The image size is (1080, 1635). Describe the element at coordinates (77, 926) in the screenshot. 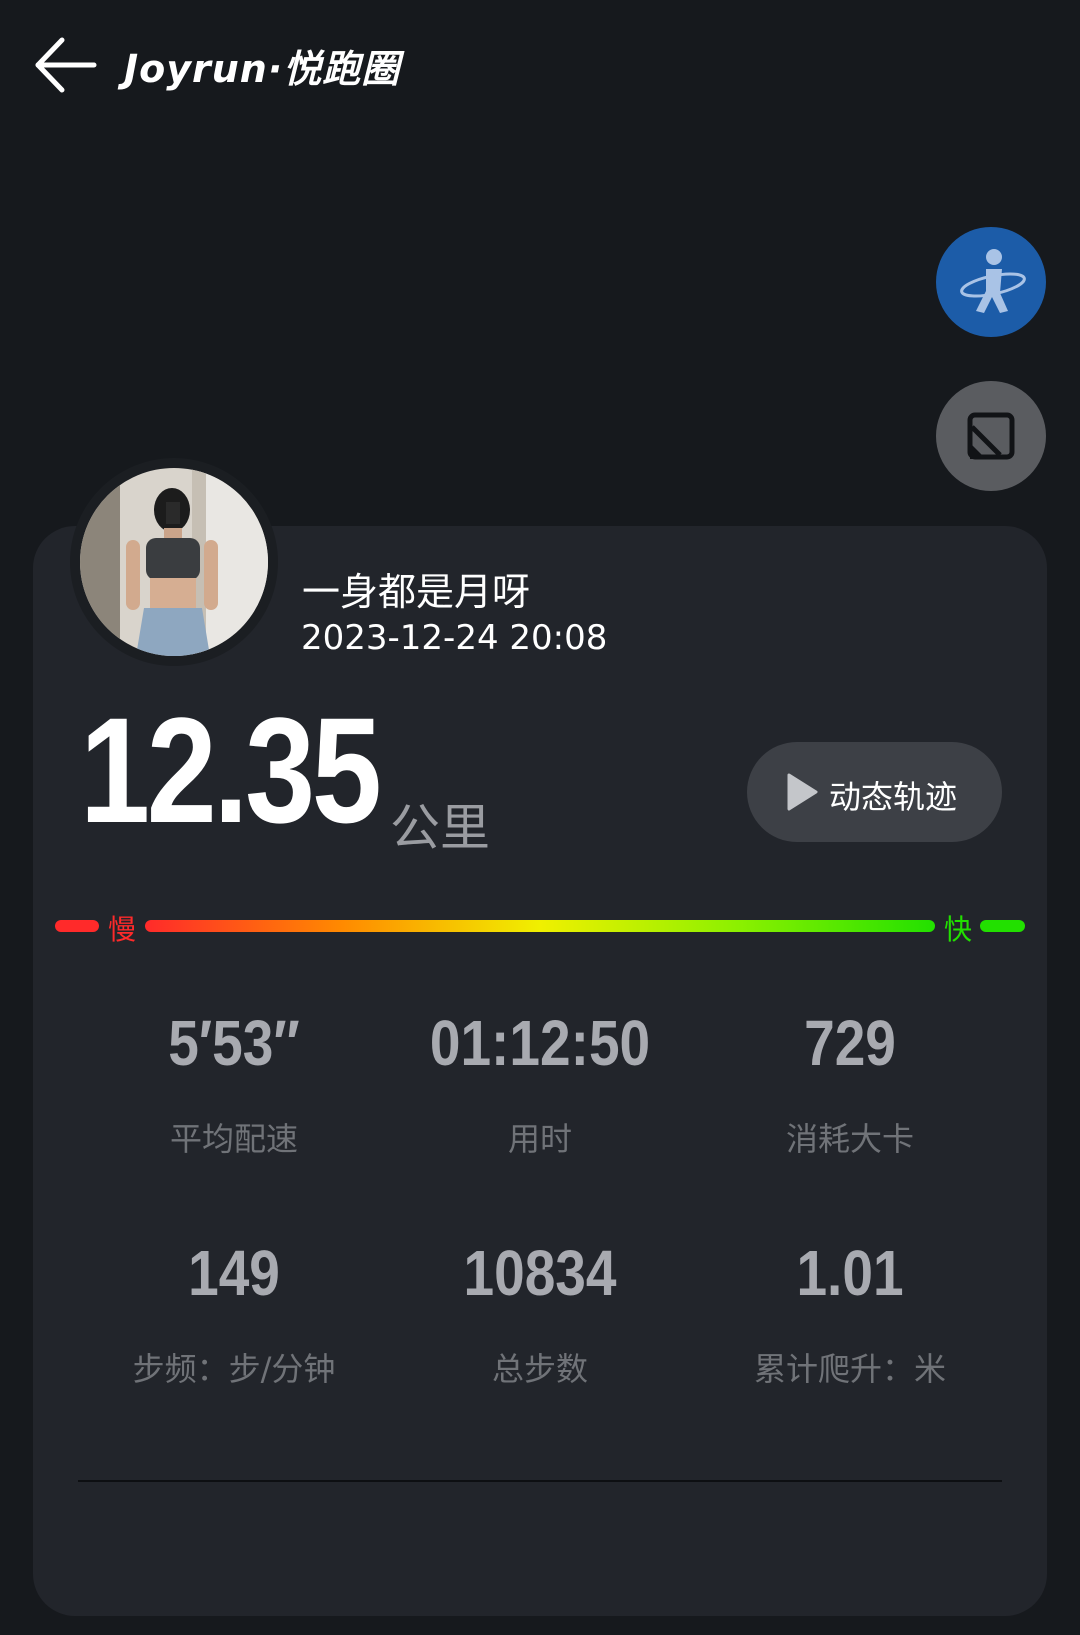

I see `pace-bar-slow-segment` at that location.